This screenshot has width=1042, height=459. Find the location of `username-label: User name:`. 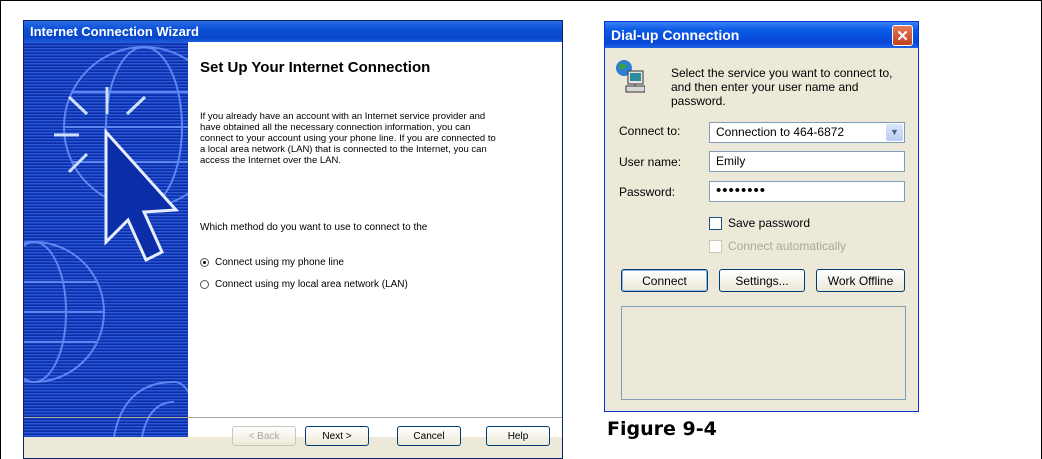

username-label: User name: is located at coordinates (650, 162).